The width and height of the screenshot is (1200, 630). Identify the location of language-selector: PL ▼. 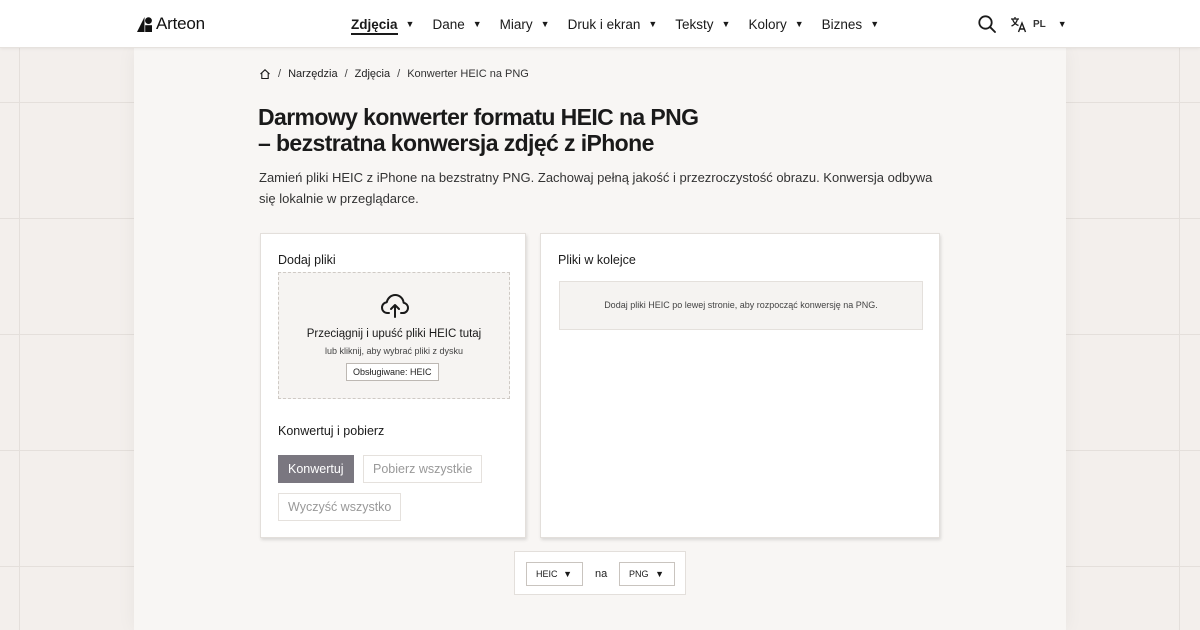
(1038, 24).